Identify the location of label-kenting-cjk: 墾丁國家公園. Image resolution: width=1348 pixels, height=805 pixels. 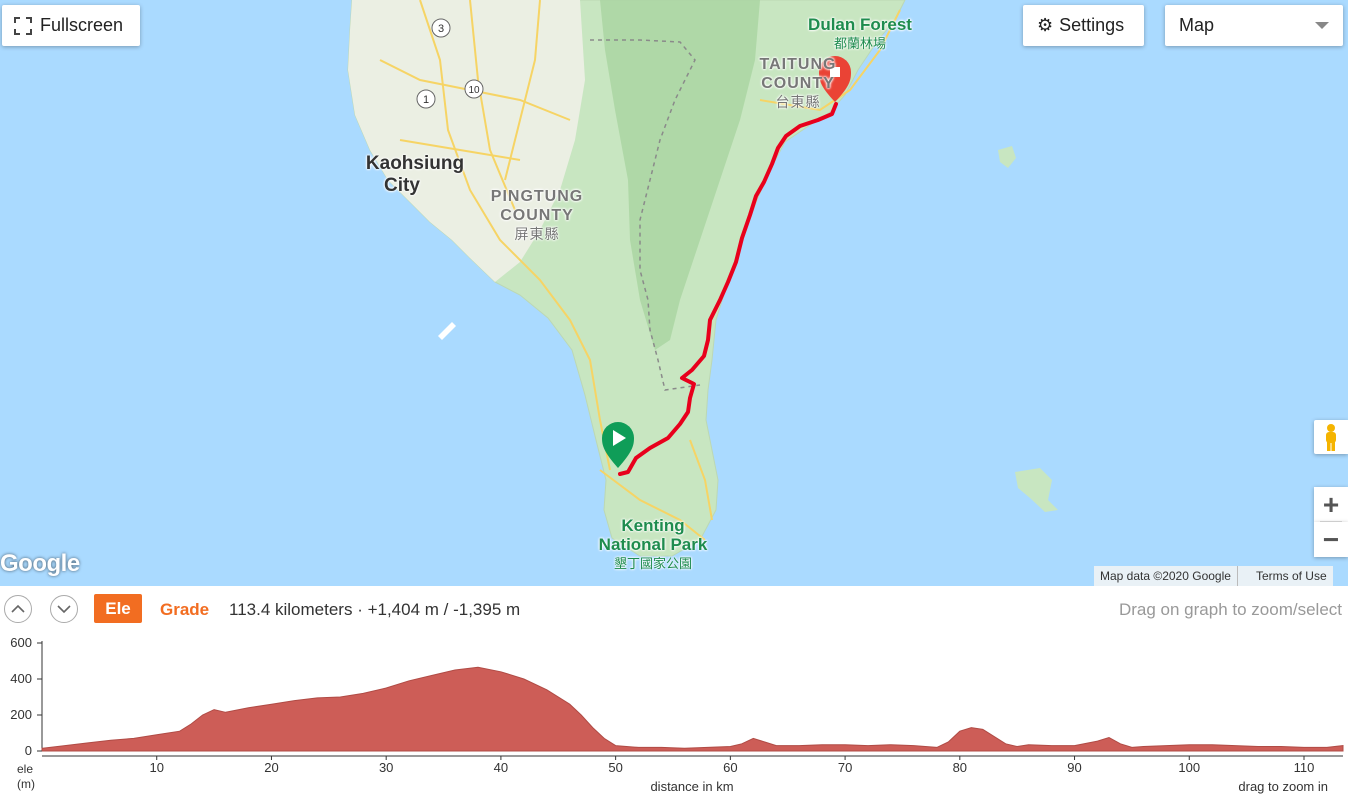
(652, 563).